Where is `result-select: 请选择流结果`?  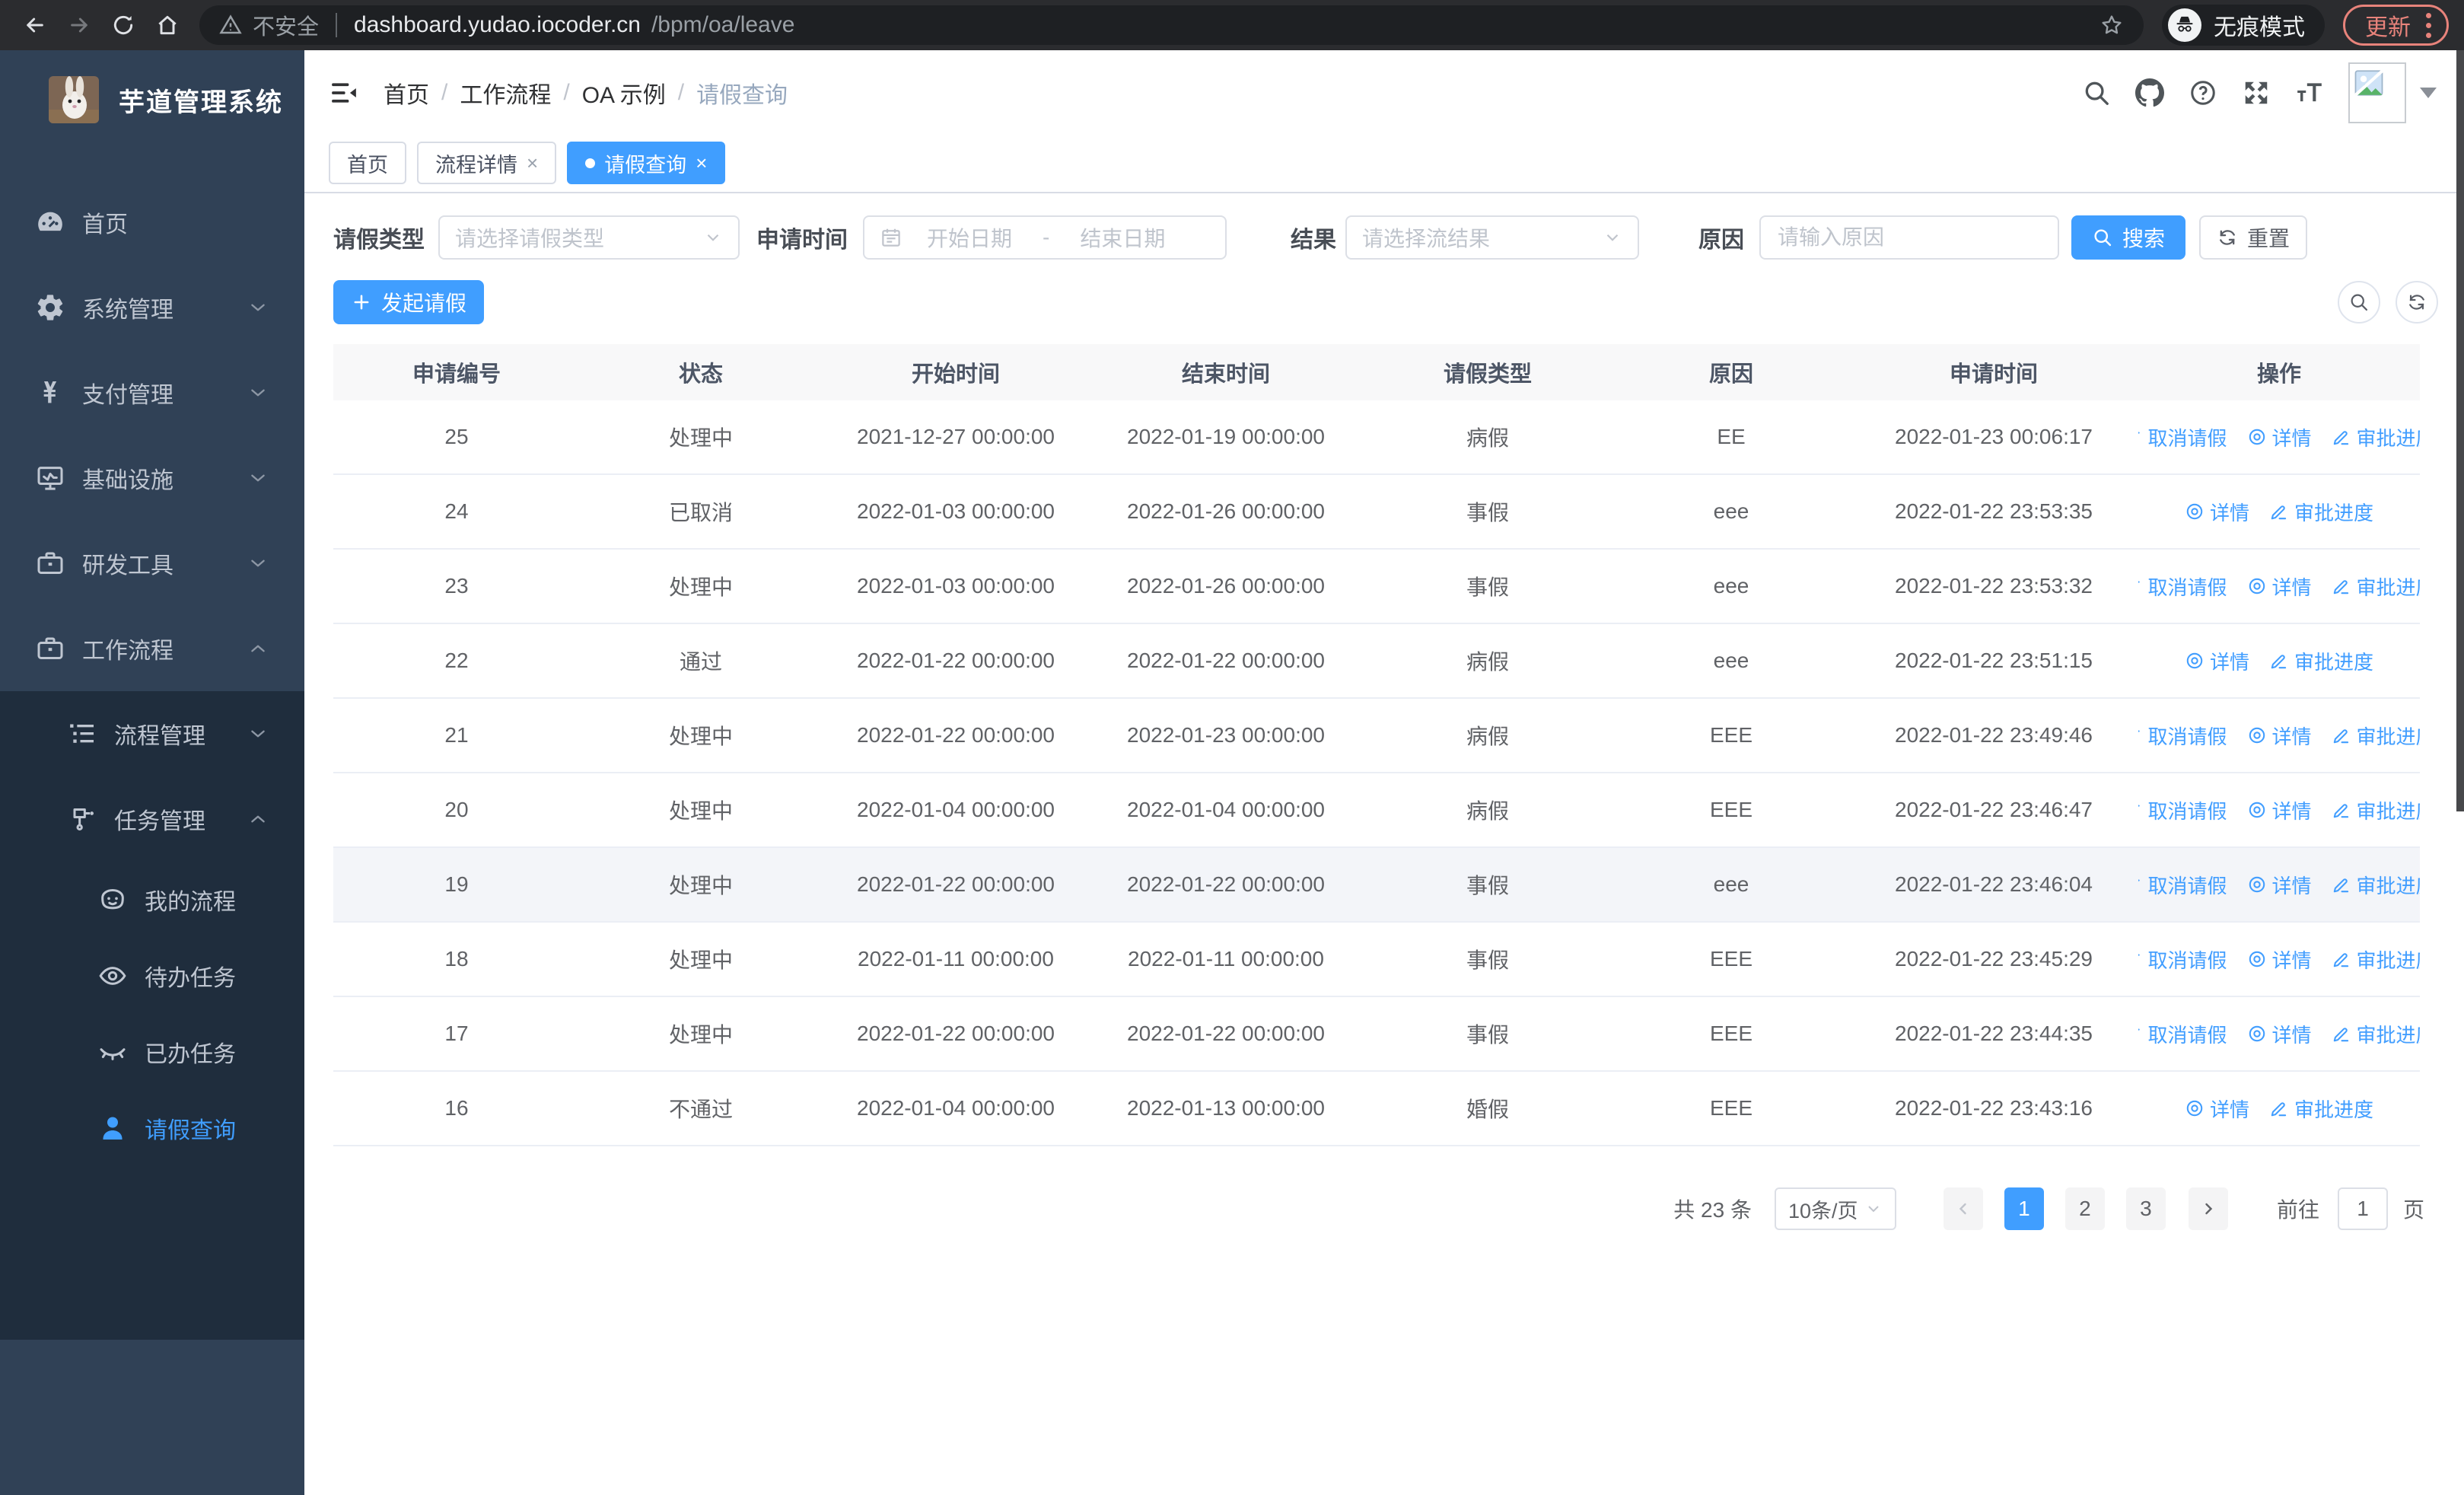 result-select: 请选择流结果 is located at coordinates (1492, 237).